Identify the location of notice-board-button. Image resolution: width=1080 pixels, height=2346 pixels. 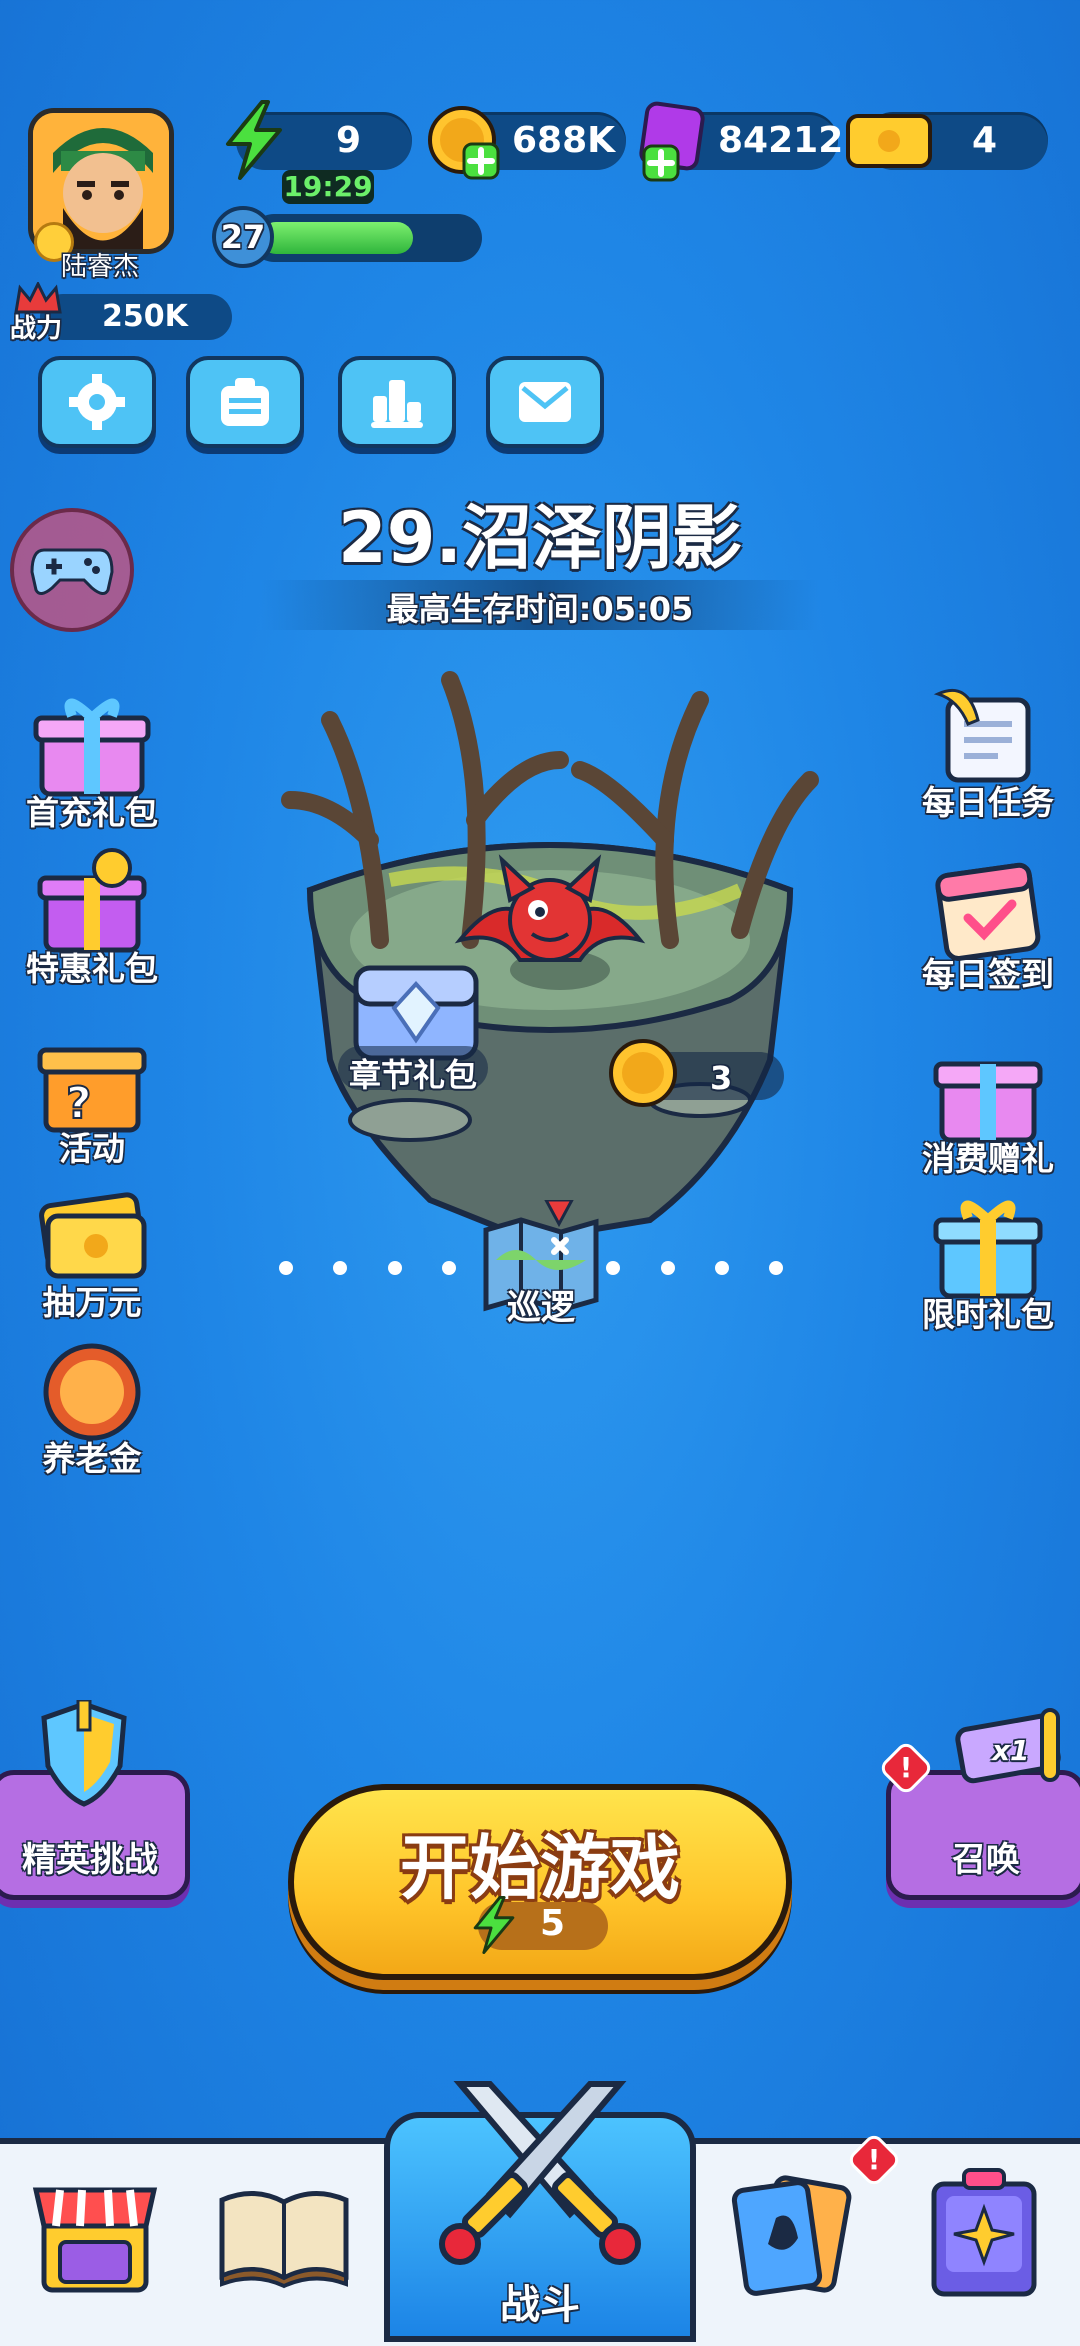
(245, 402).